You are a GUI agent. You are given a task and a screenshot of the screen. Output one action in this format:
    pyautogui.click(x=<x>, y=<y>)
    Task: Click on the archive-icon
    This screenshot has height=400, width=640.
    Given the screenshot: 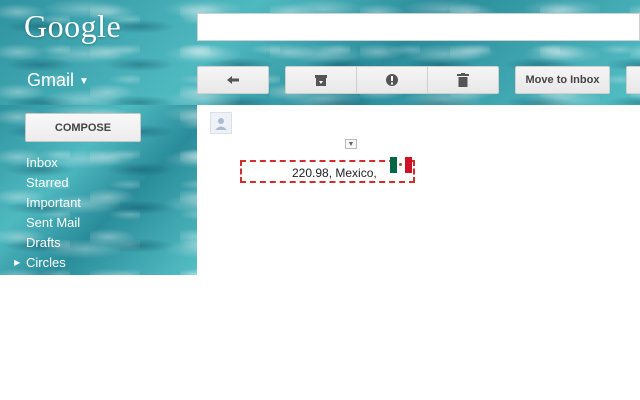 What is the action you would take?
    pyautogui.click(x=321, y=80)
    